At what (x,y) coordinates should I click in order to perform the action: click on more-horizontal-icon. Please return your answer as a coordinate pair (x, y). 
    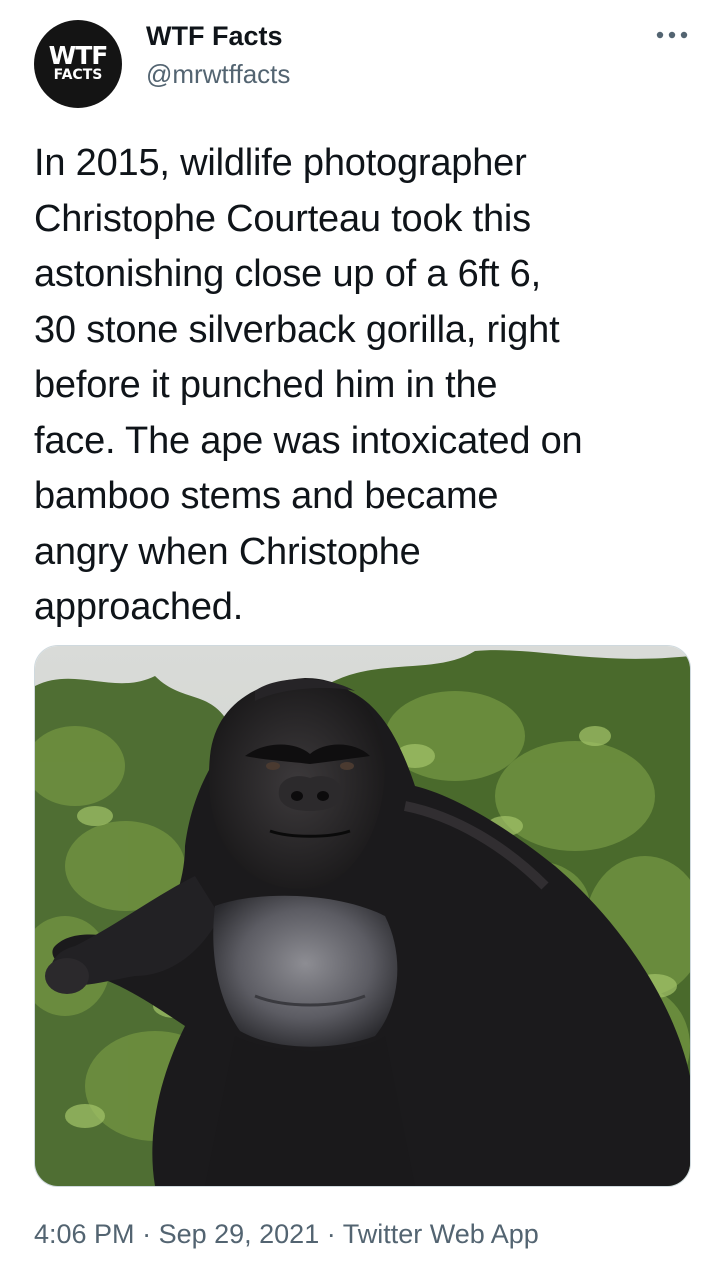
    Looking at the image, I should click on (672, 35).